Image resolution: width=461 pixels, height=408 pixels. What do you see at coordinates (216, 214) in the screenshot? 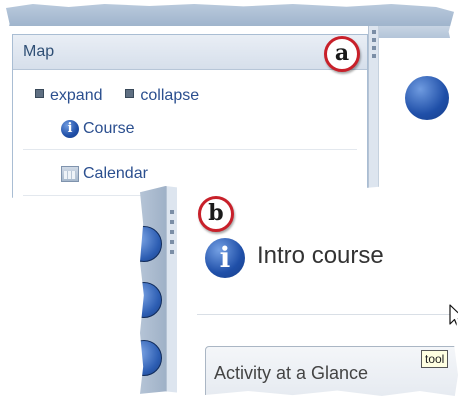
I see `callout-badge-b: b` at bounding box center [216, 214].